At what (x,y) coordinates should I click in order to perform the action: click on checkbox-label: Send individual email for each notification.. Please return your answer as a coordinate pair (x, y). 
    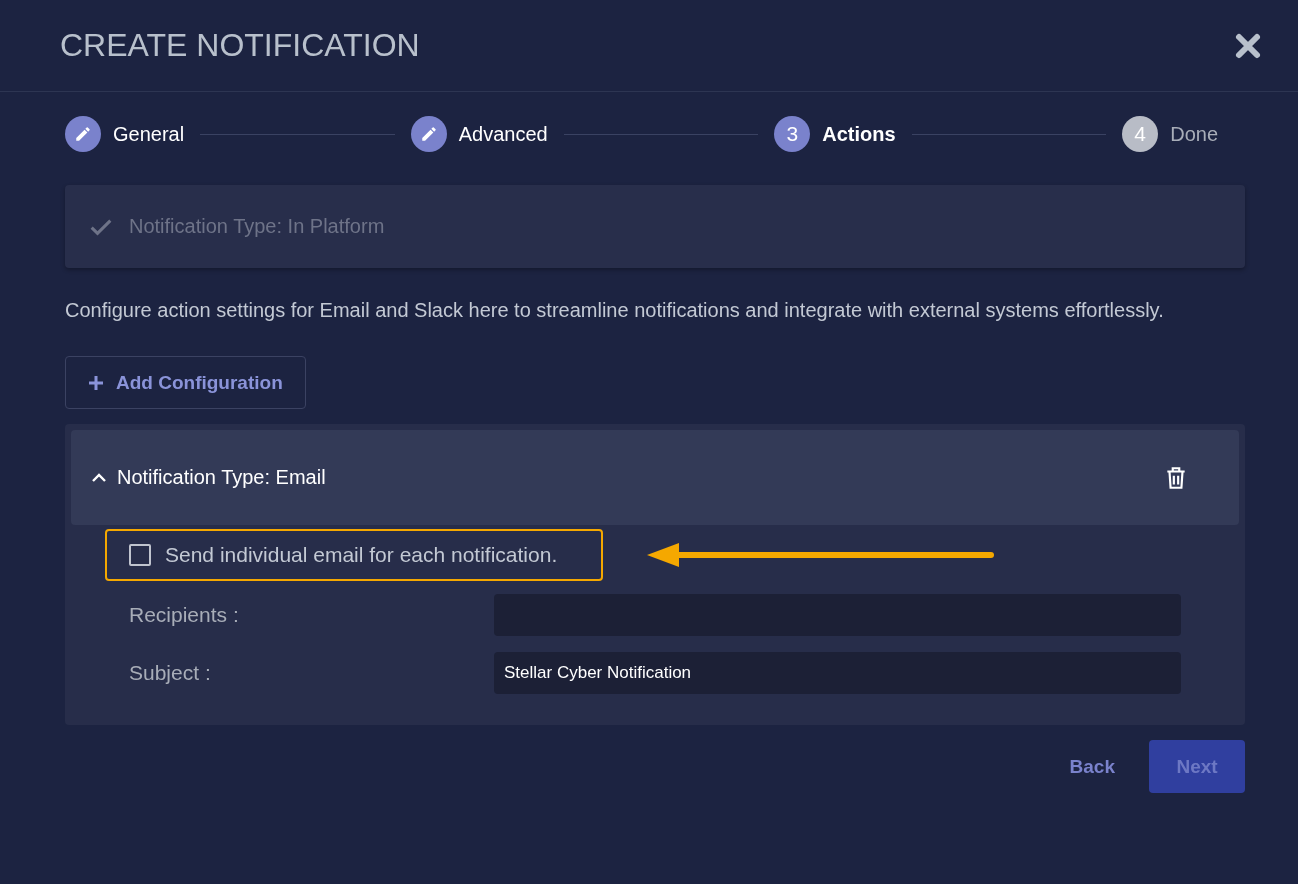
    Looking at the image, I should click on (361, 555).